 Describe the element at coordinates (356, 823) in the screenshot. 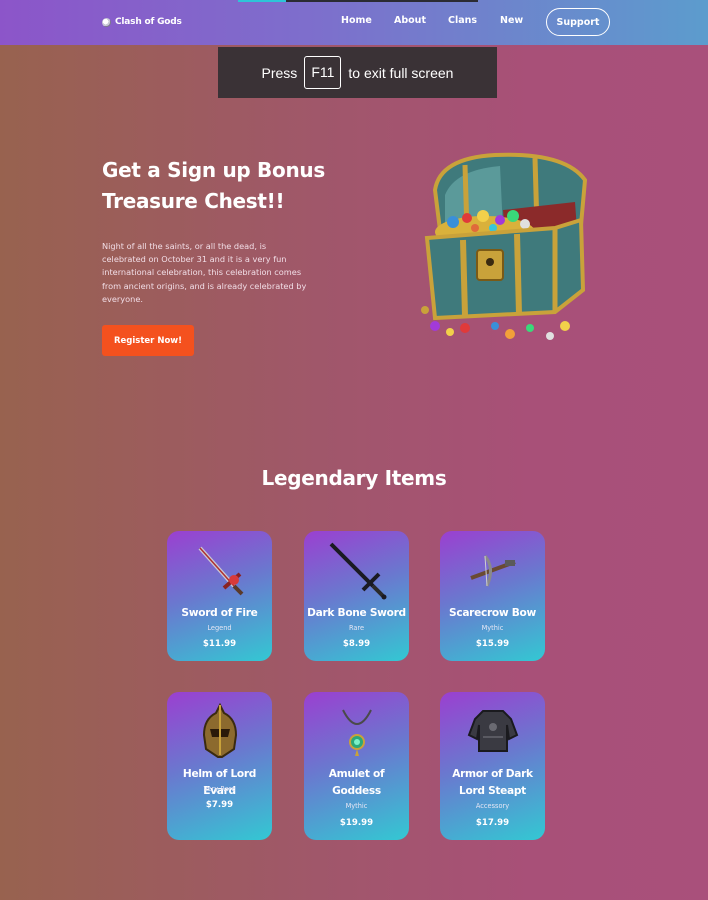

I see `item-price: $19.99` at that location.